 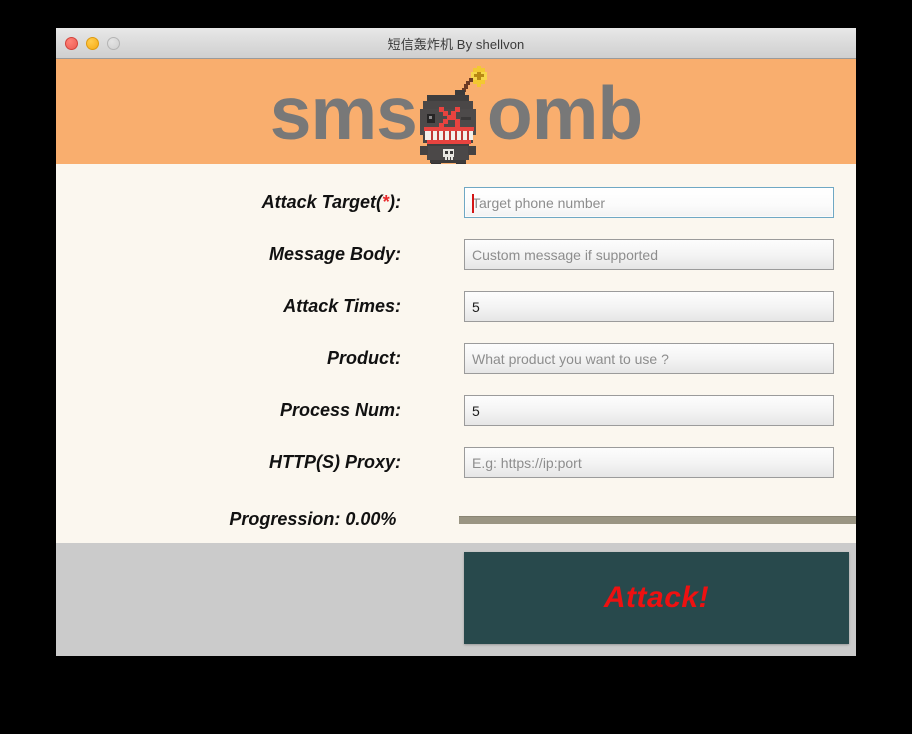 I want to click on attack-times-input, so click(x=649, y=306).